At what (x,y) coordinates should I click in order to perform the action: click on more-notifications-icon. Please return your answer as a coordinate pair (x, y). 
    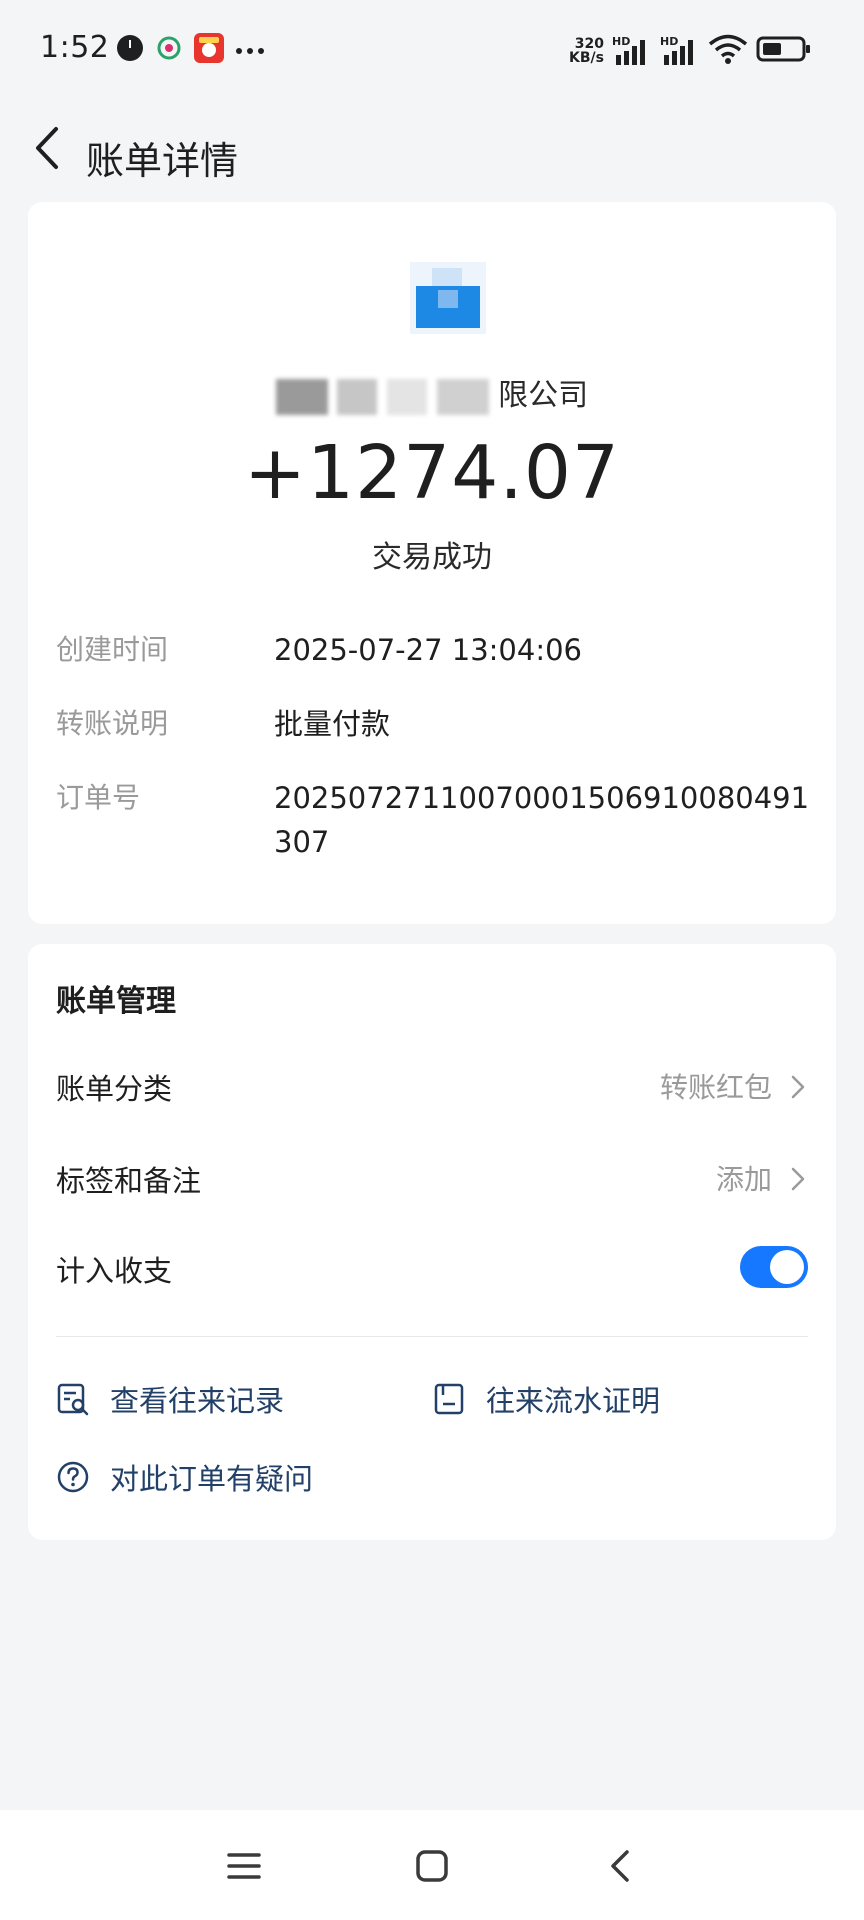
    Looking at the image, I should click on (250, 50).